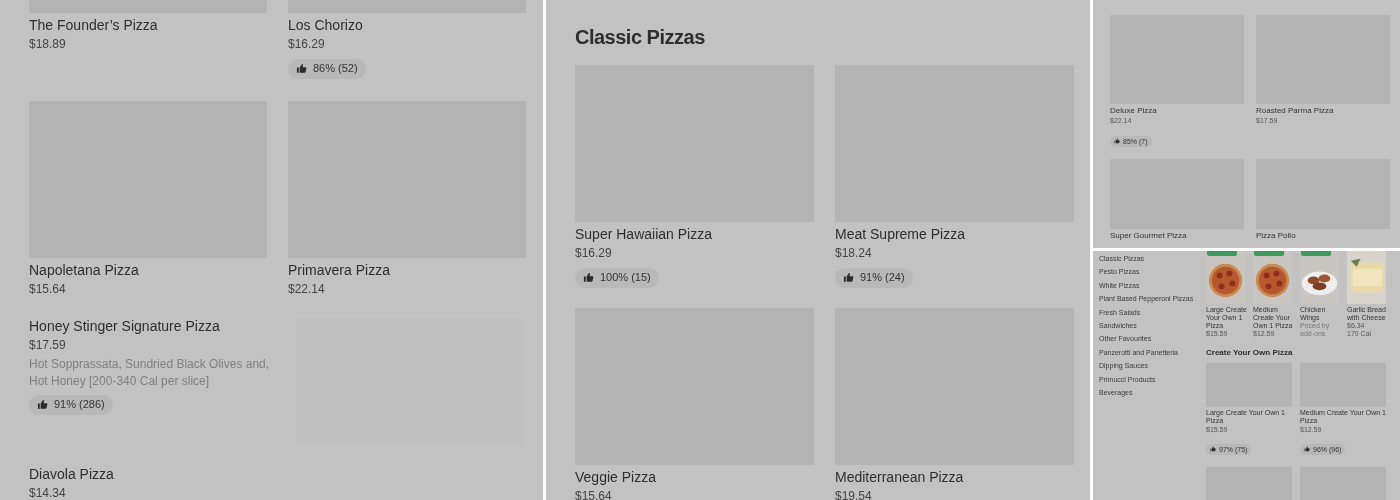  What do you see at coordinates (148, 25) in the screenshot?
I see `item-name: The Founder’s Pizza` at bounding box center [148, 25].